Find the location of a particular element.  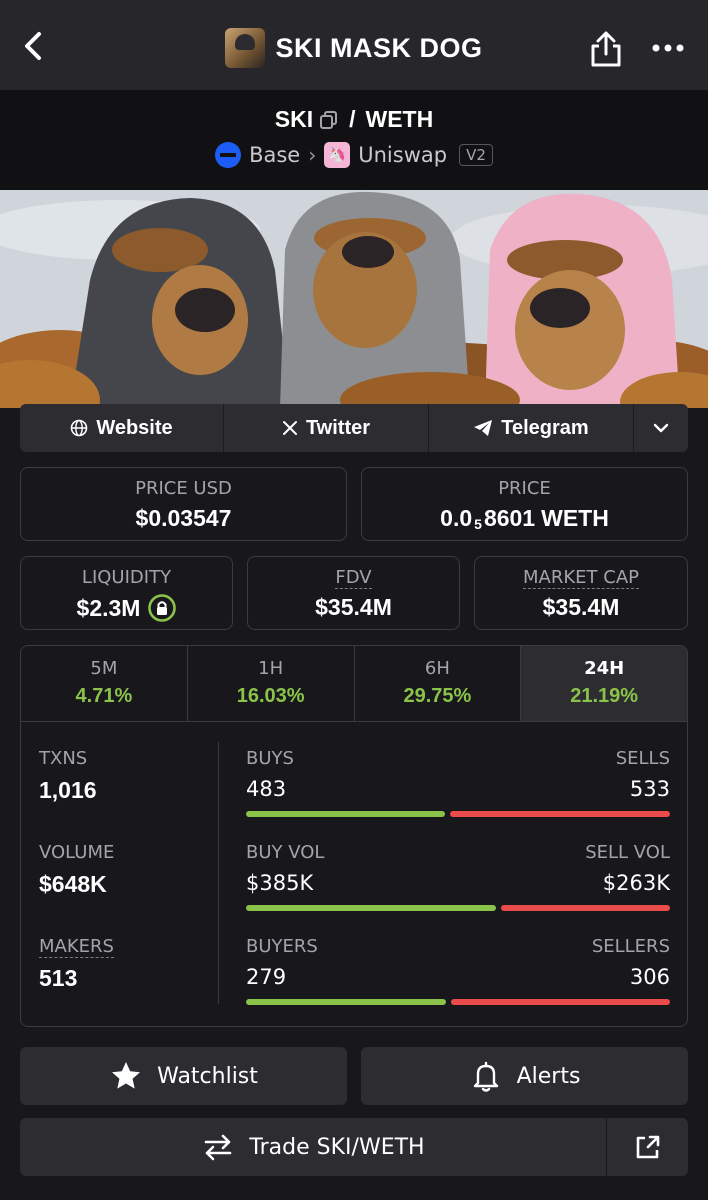

tab-5m-label: 5M is located at coordinates (104, 668).